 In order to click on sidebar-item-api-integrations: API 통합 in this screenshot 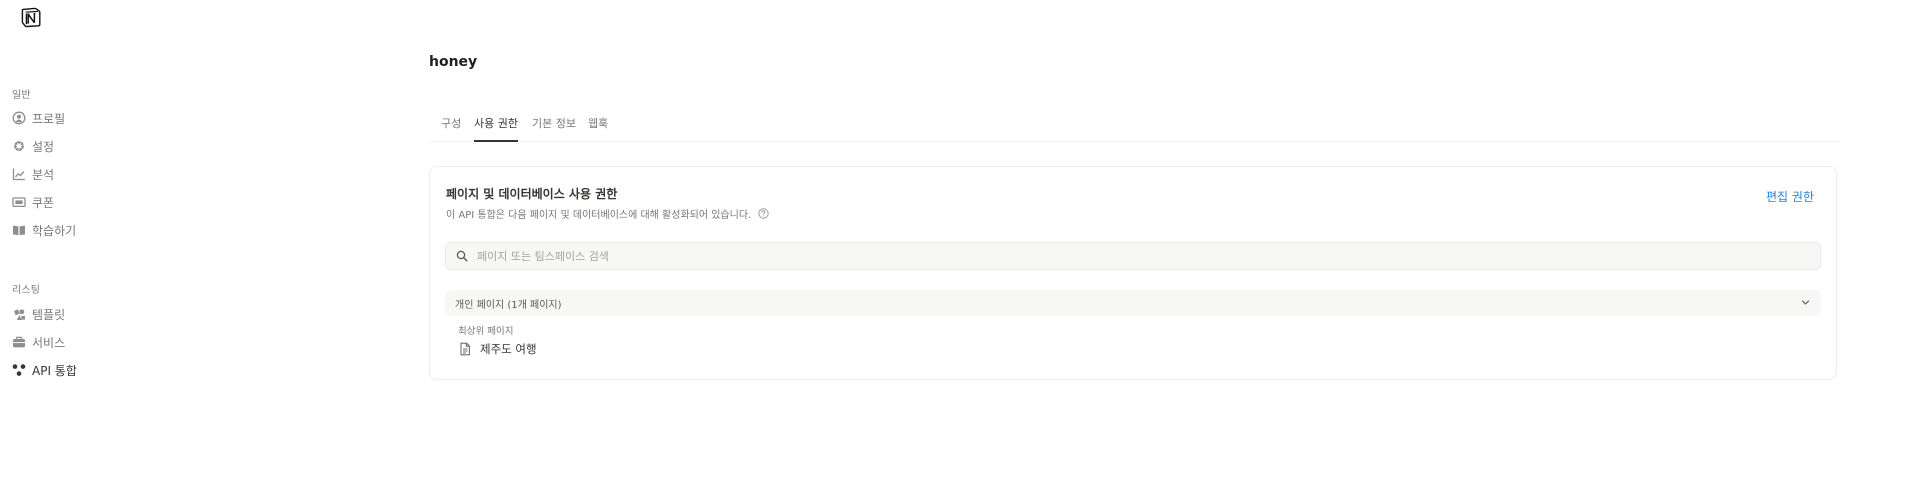, I will do `click(44, 370)`.